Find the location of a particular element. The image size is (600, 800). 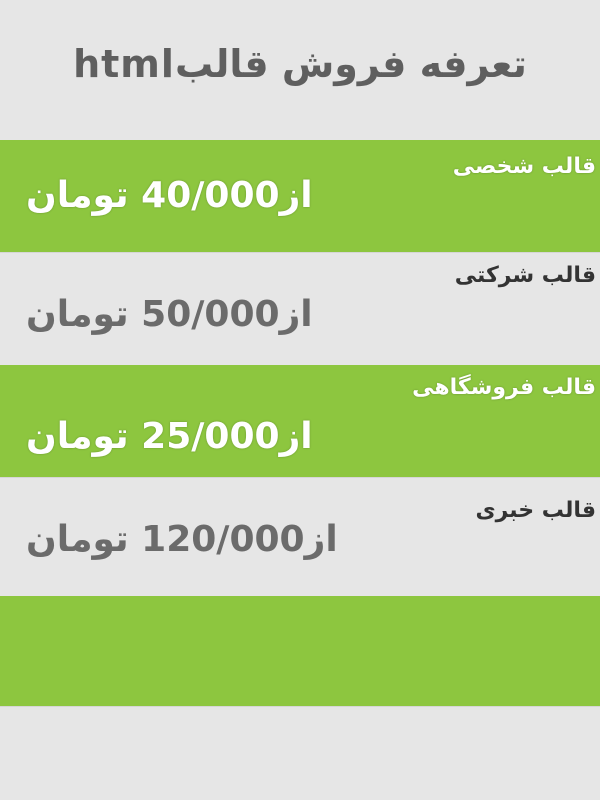

plan-price: از25/000 تومان is located at coordinates (169, 436).